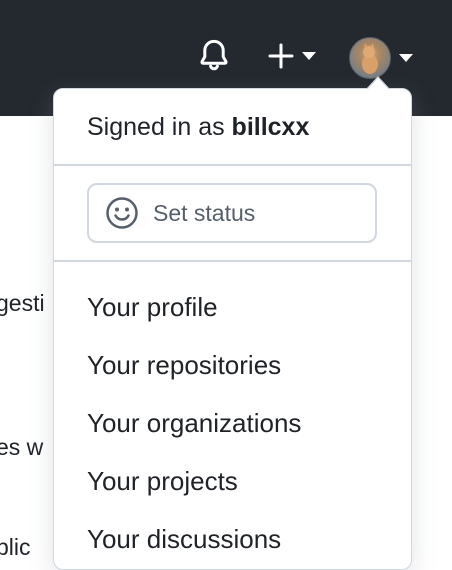 Image resolution: width=452 pixels, height=570 pixels. Describe the element at coordinates (15, 547) in the screenshot. I see `background-text: blic` at that location.